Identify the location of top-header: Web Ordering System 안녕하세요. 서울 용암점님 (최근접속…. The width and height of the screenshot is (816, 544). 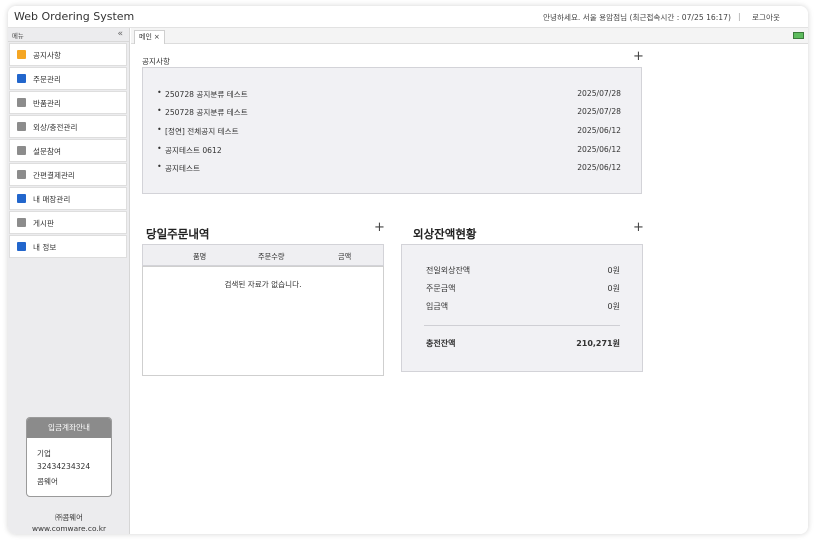
(408, 17).